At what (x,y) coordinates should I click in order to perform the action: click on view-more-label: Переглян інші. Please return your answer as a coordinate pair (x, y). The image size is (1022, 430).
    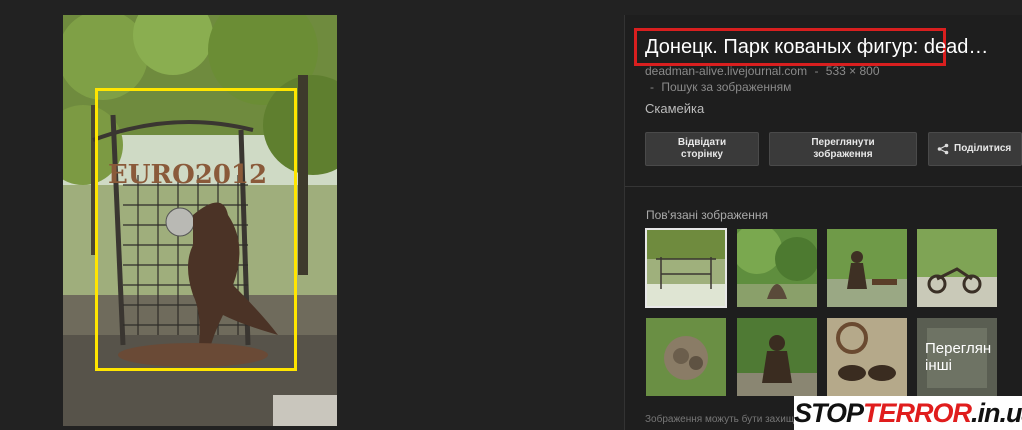
    Looking at the image, I should click on (958, 357).